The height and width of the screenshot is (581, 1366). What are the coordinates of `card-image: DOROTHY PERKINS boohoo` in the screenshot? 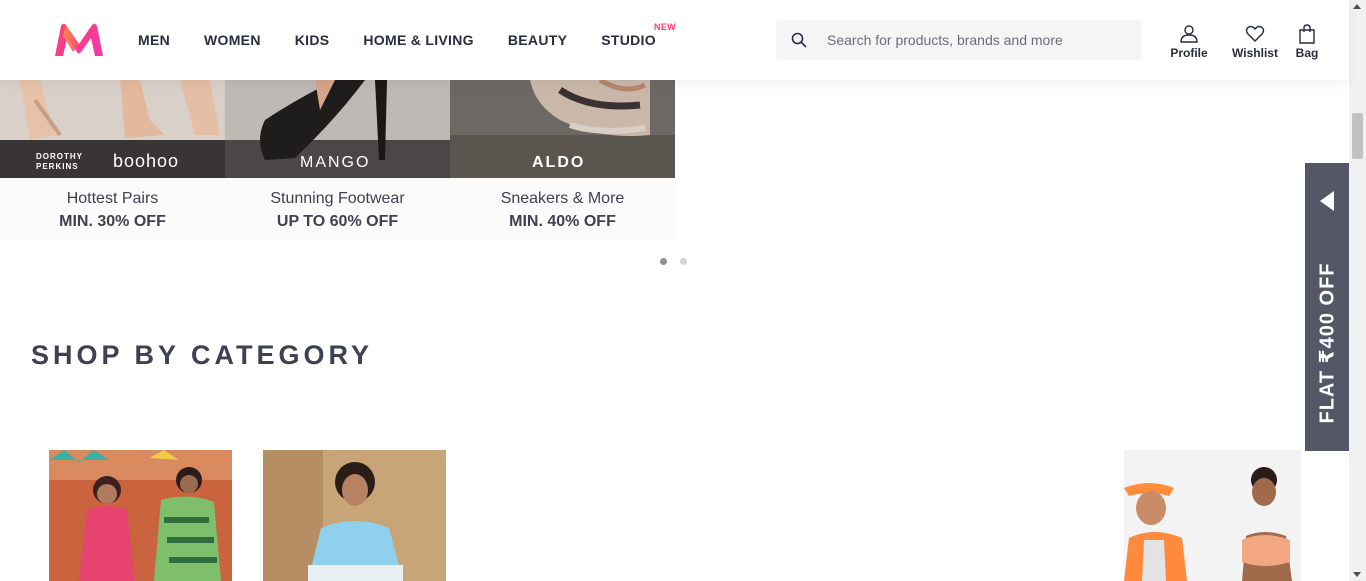 It's located at (112, 129).